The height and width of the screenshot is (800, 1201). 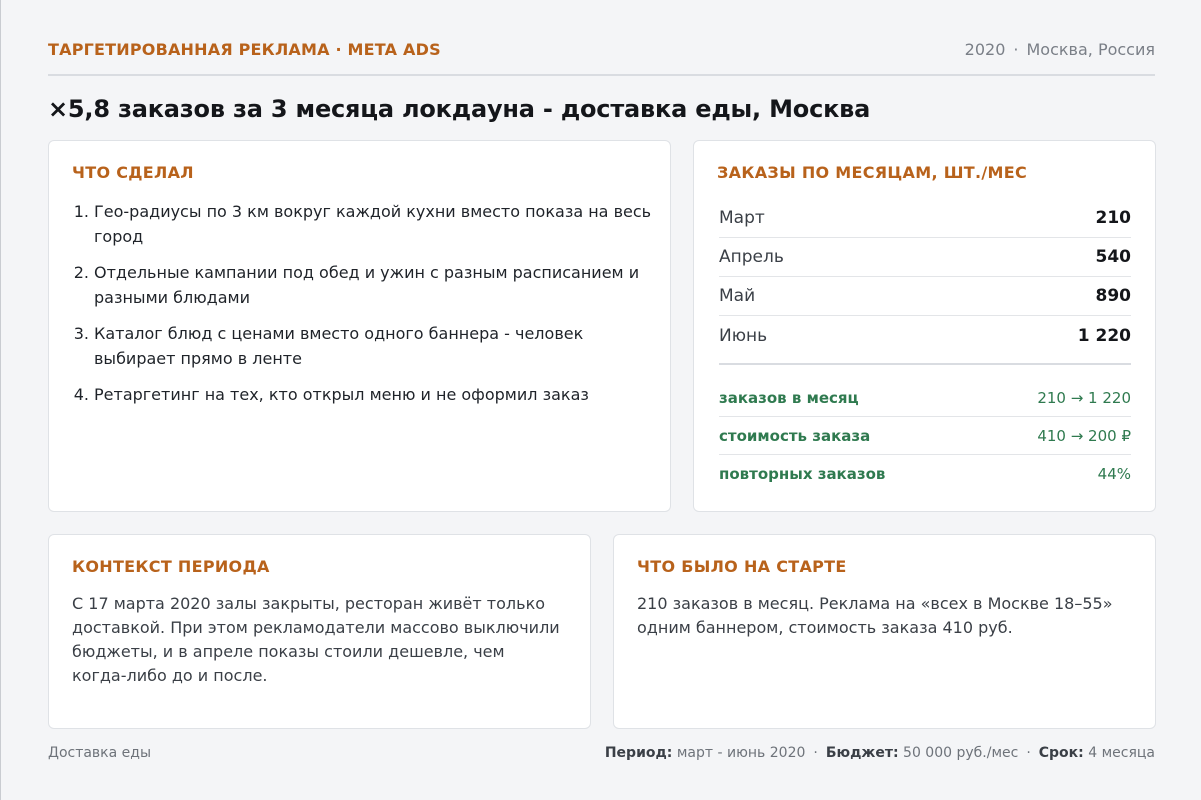 What do you see at coordinates (638, 753) in the screenshot?
I see `footer-period-label: Период:` at bounding box center [638, 753].